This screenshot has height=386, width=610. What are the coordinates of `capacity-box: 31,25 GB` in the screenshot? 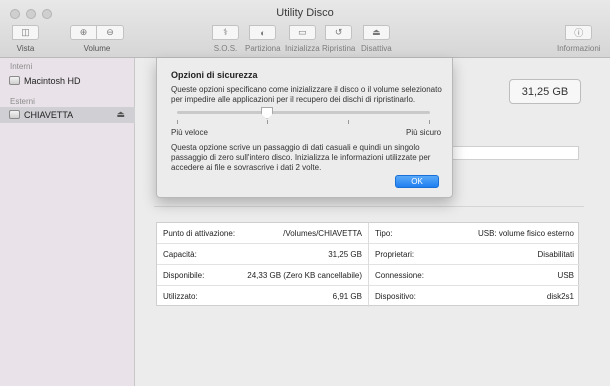 It's located at (545, 91).